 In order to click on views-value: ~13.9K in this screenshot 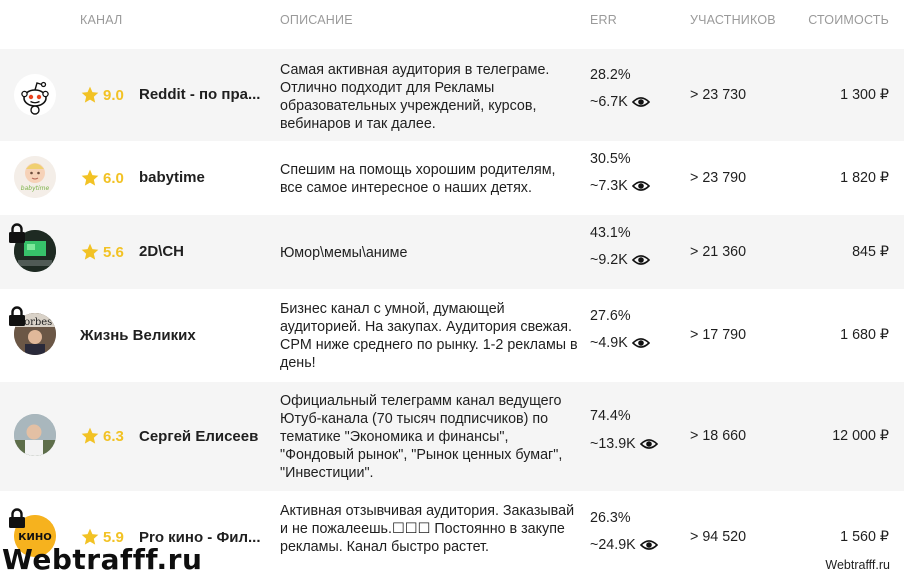, I will do `click(613, 444)`.